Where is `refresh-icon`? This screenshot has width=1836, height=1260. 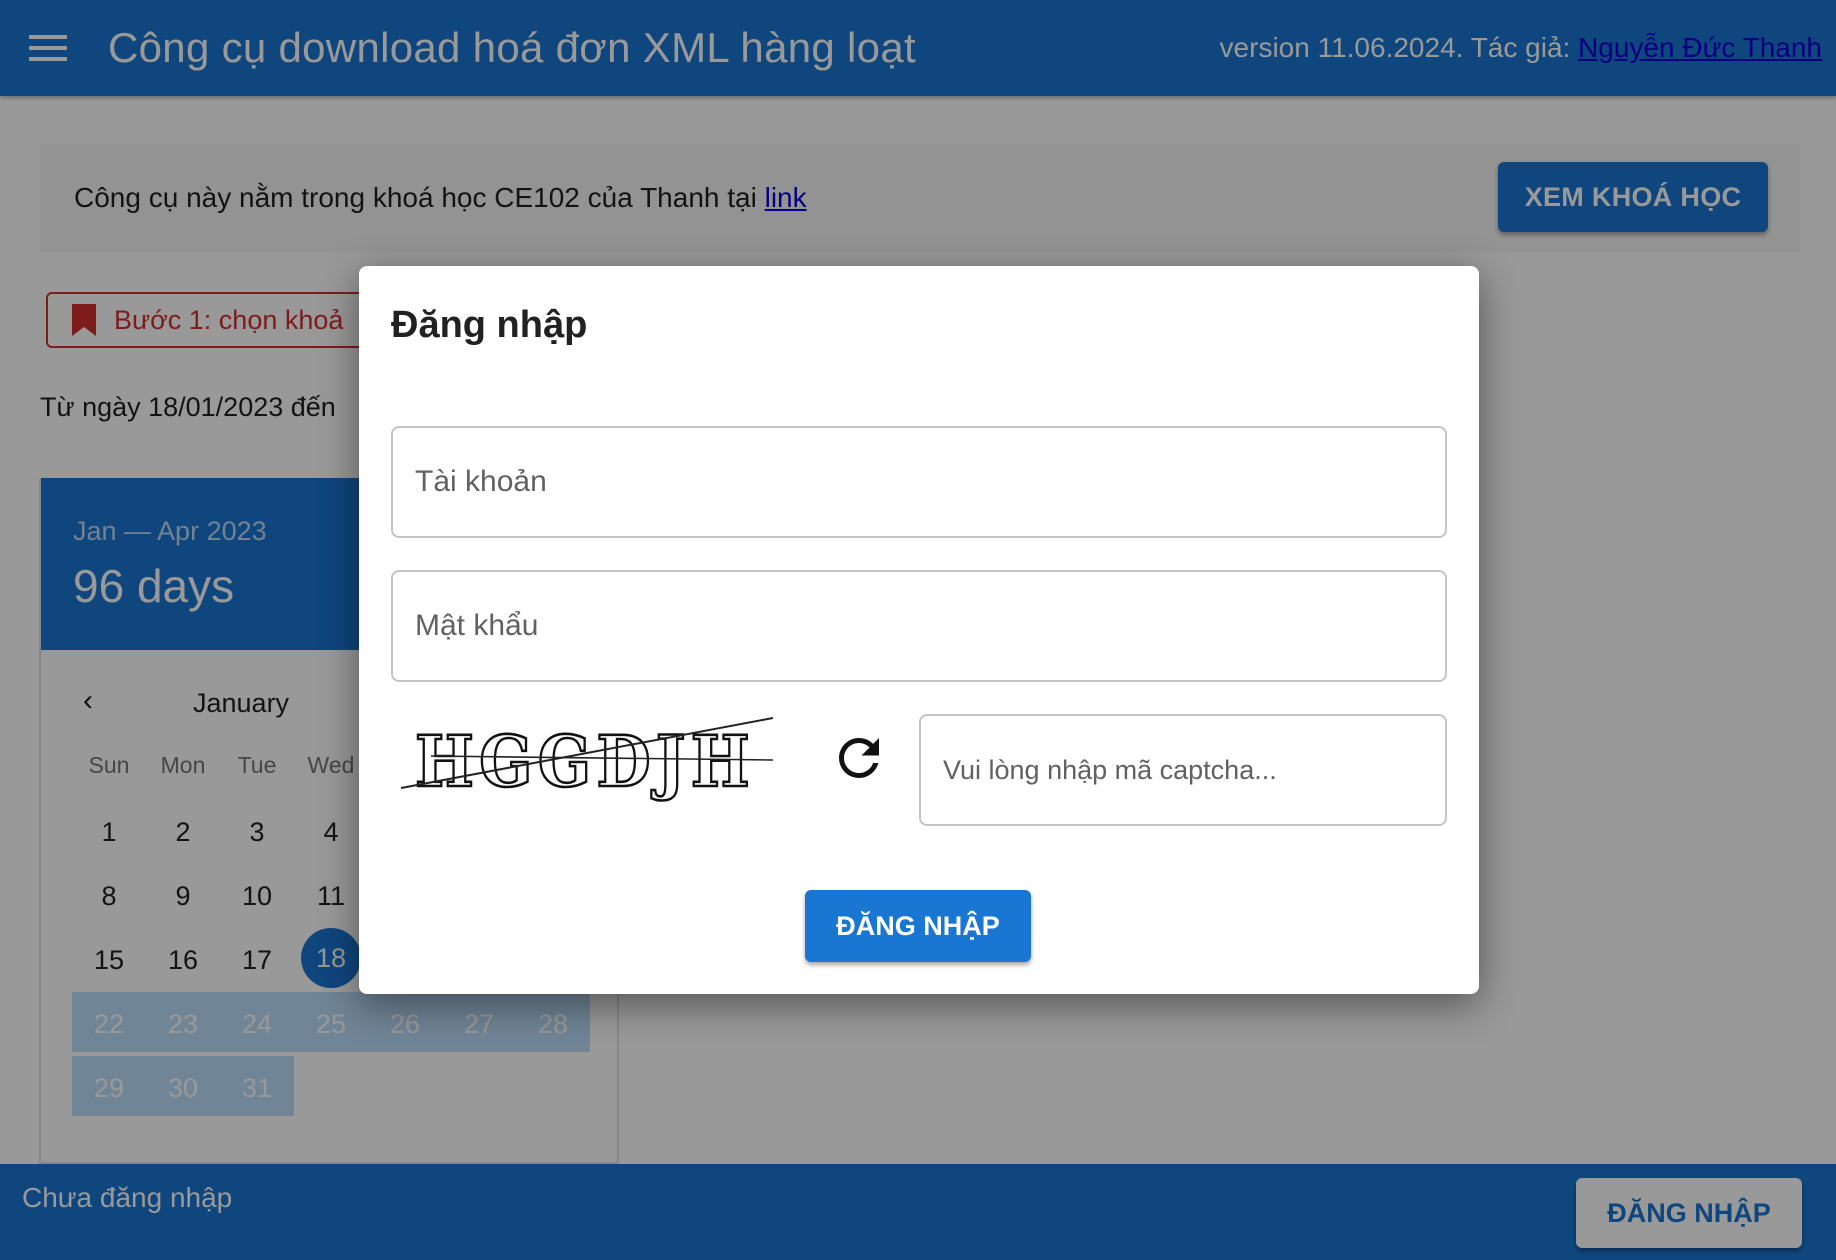
refresh-icon is located at coordinates (859, 758).